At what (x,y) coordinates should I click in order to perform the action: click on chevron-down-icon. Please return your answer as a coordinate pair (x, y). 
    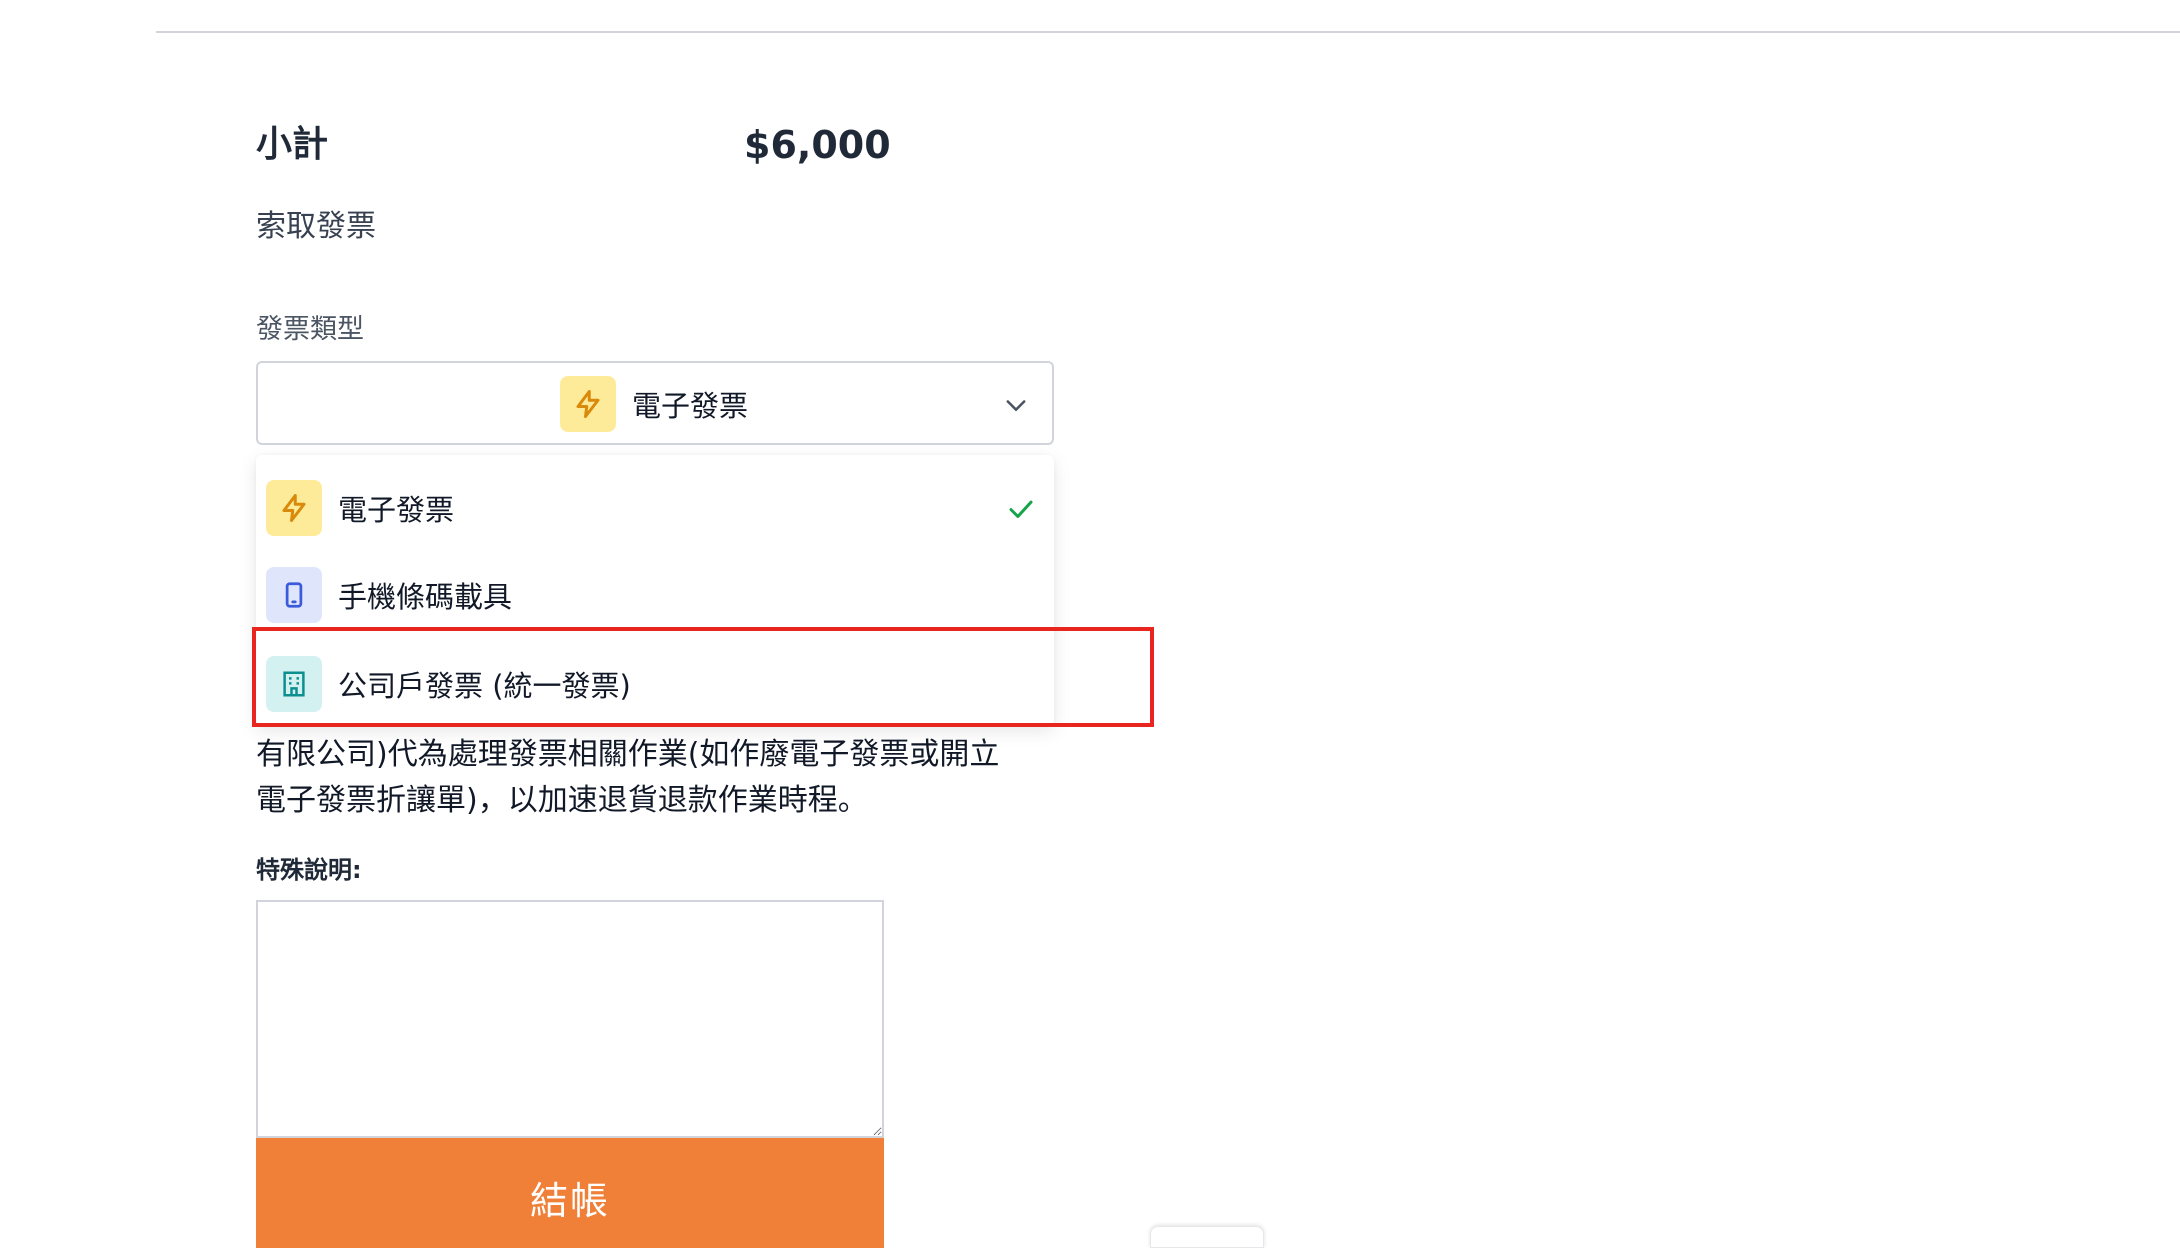
    Looking at the image, I should click on (1016, 405).